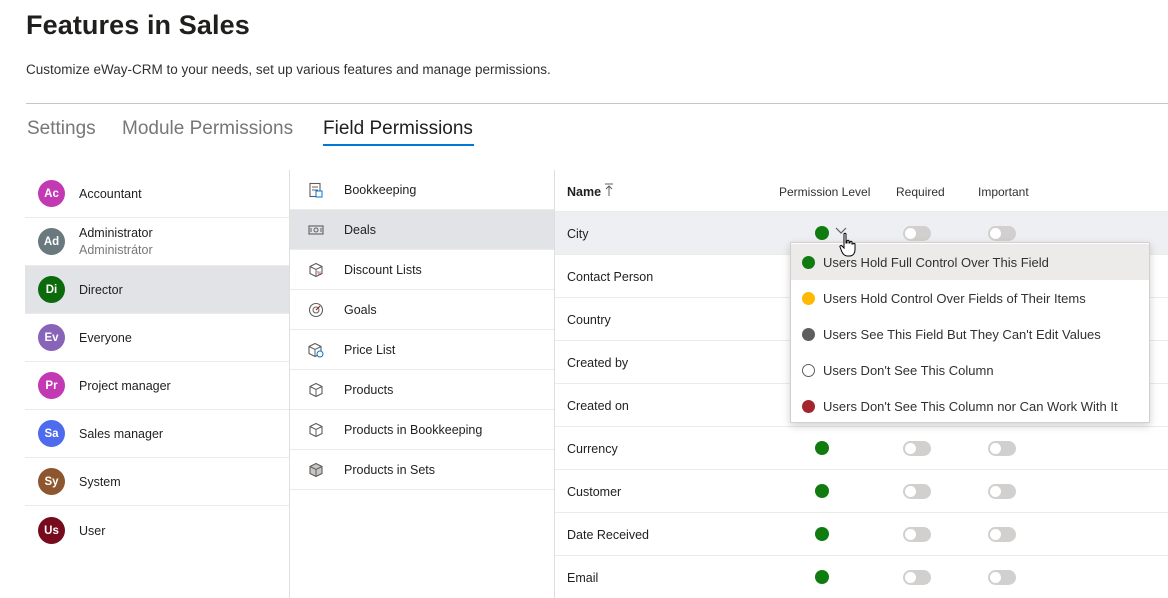 This screenshot has height=598, width=1168. Describe the element at coordinates (157, 194) in the screenshot. I see `role-item-accountant: Ac Accountant` at that location.